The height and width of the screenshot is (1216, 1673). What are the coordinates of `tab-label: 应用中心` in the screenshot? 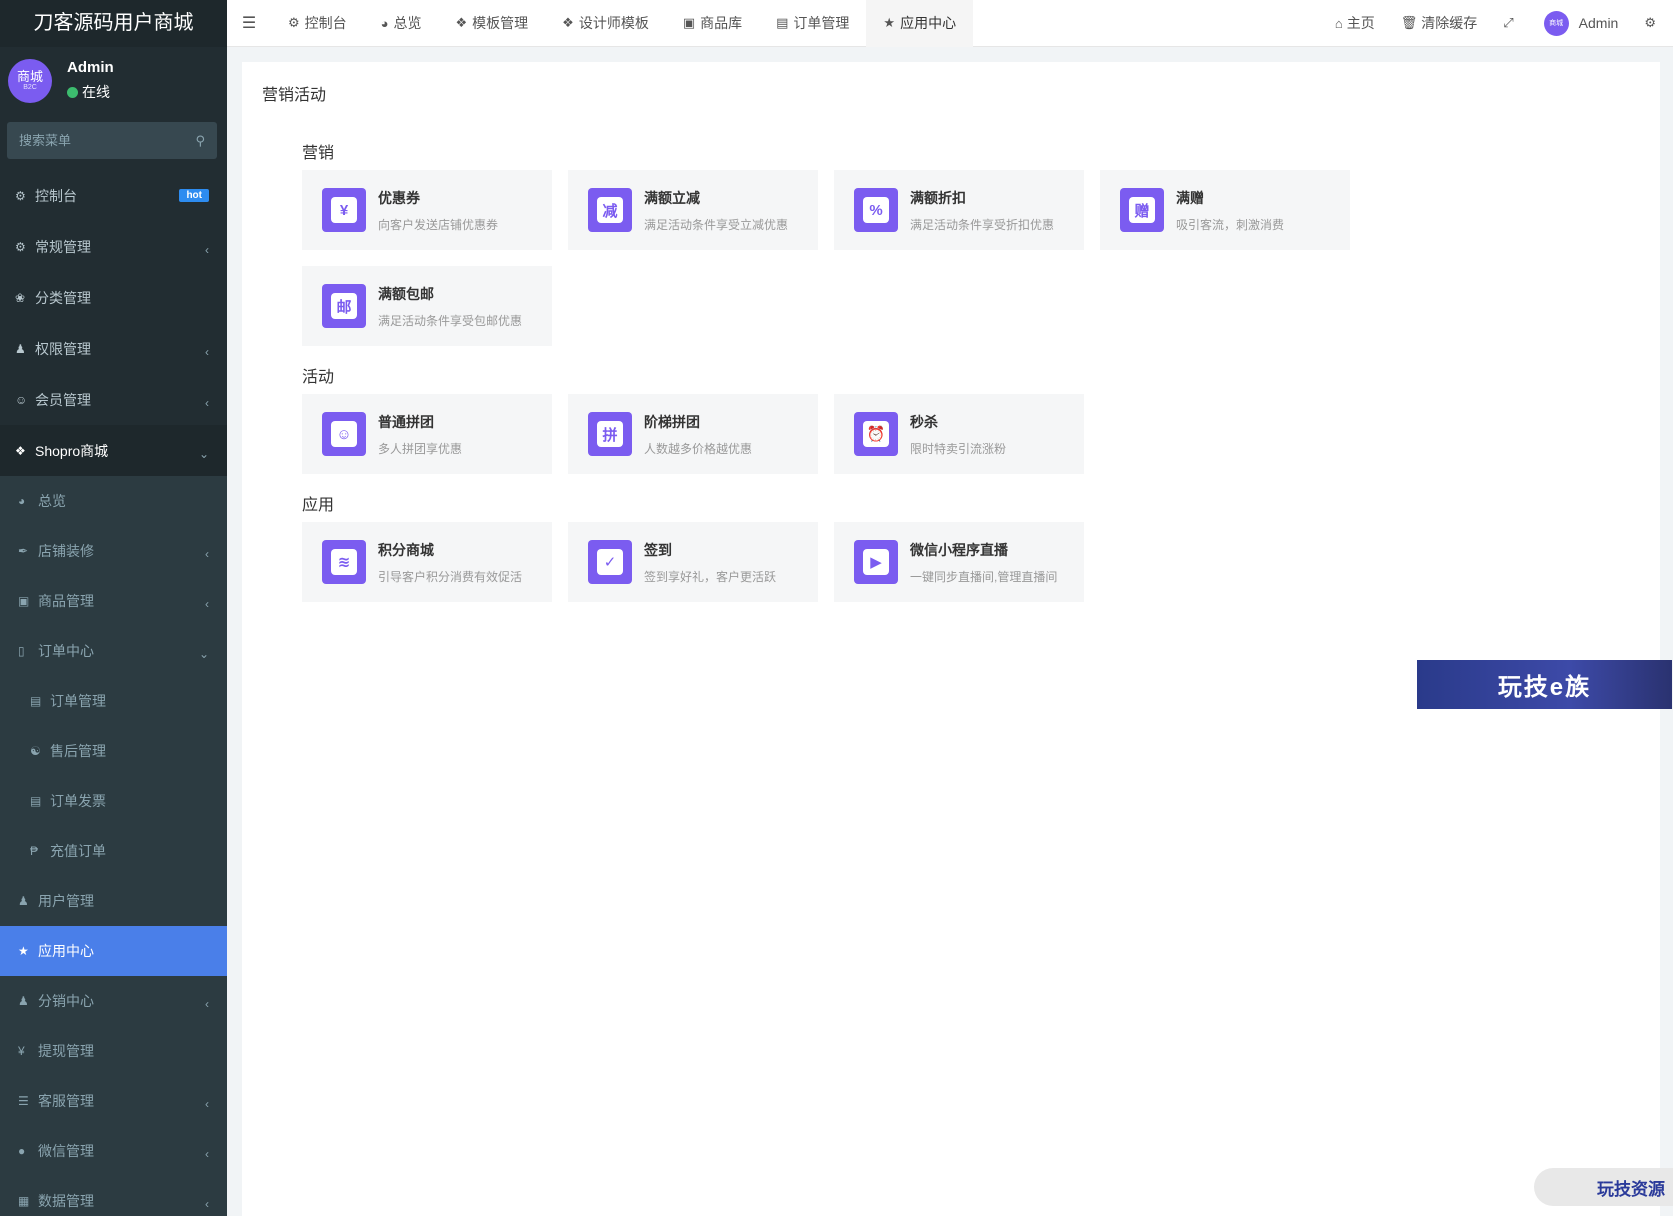 It's located at (928, 23).